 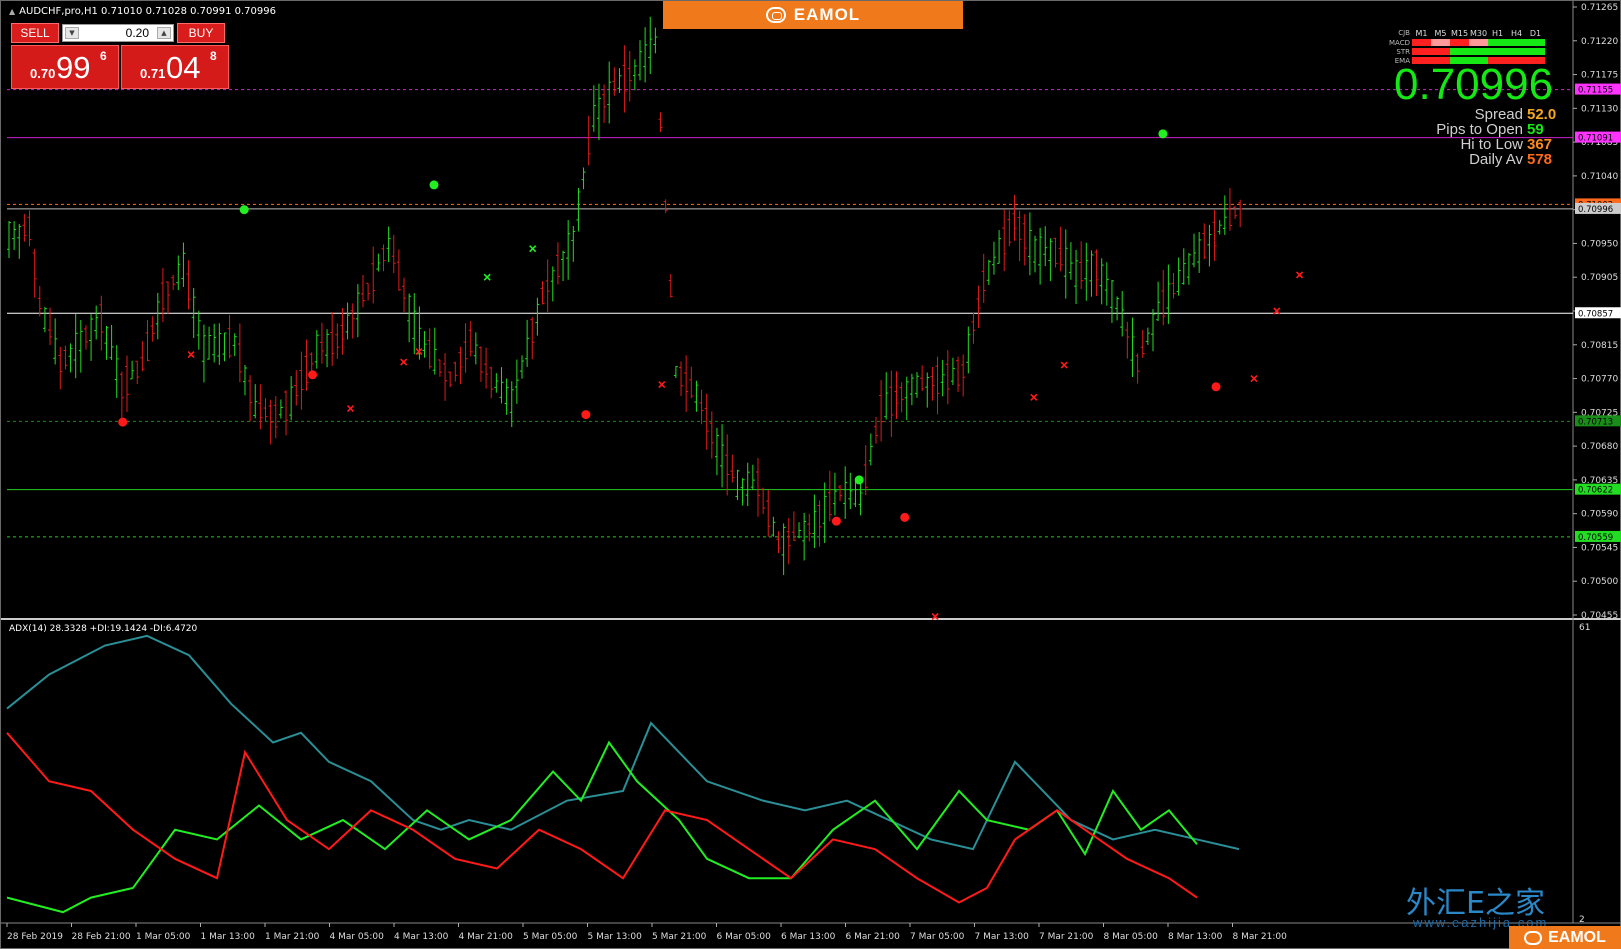 What do you see at coordinates (550, 937) in the screenshot?
I see `time-tick-label: 5 Mar 05:00` at bounding box center [550, 937].